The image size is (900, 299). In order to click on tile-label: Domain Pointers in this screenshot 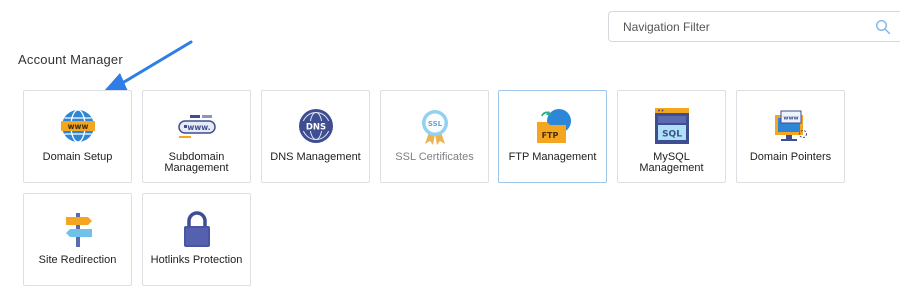, I will do `click(790, 157)`.